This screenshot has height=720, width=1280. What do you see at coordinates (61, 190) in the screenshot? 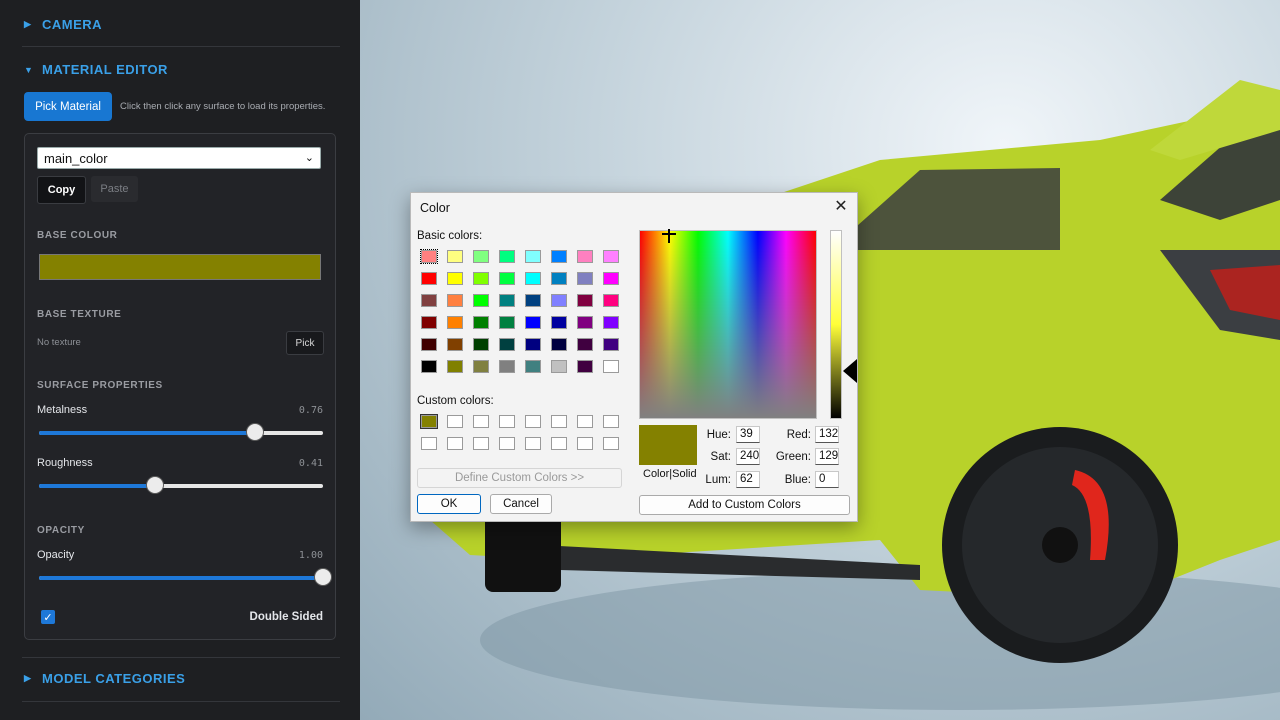
I see `copy-button: Copy` at bounding box center [61, 190].